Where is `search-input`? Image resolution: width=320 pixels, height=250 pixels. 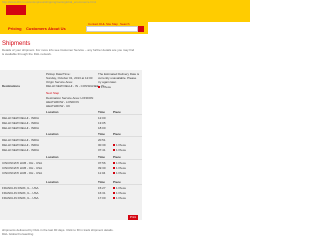
search-input is located at coordinates (112, 29).